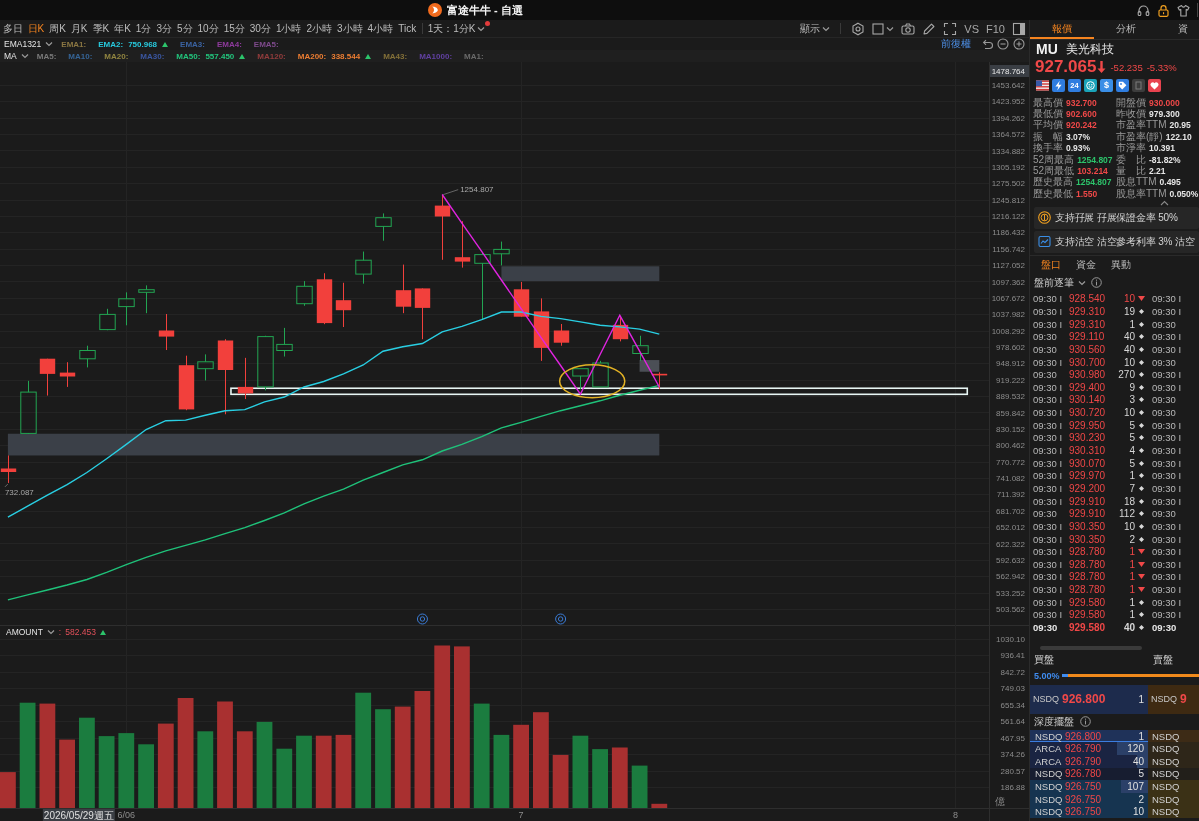  I want to click on period-tab: 15分, so click(234, 28).